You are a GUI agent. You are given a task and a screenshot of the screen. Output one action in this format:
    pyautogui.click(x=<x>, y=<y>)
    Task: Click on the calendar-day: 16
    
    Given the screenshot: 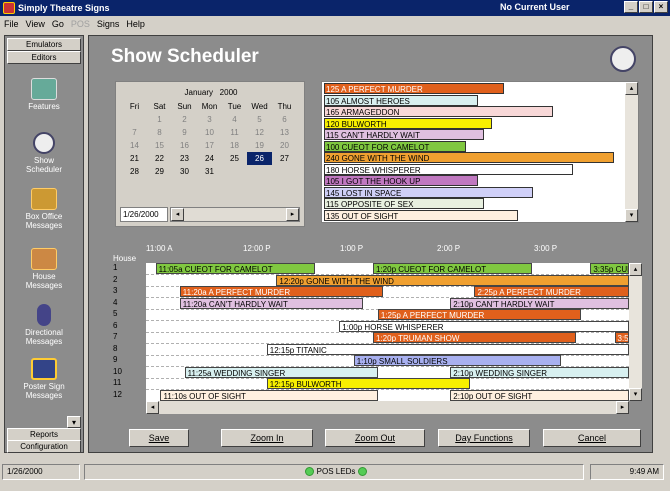 What is the action you would take?
    pyautogui.click(x=184, y=145)
    